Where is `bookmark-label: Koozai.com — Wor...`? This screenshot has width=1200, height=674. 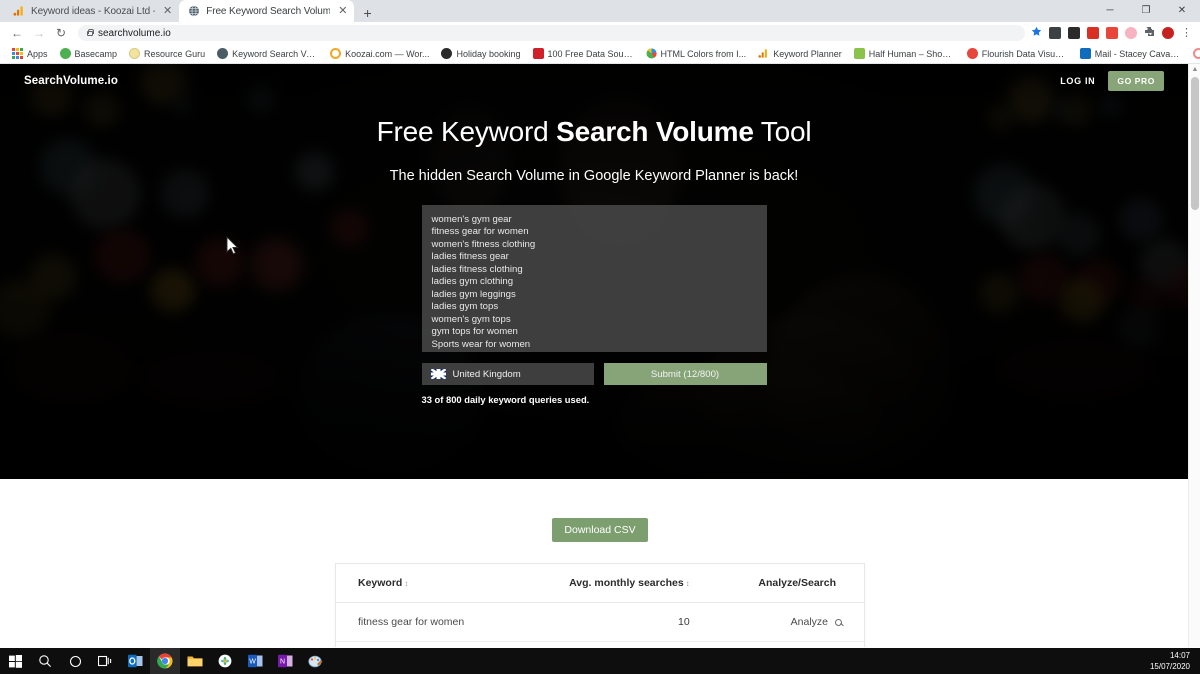
bookmark-label: Koozai.com — Wor... is located at coordinates (387, 53).